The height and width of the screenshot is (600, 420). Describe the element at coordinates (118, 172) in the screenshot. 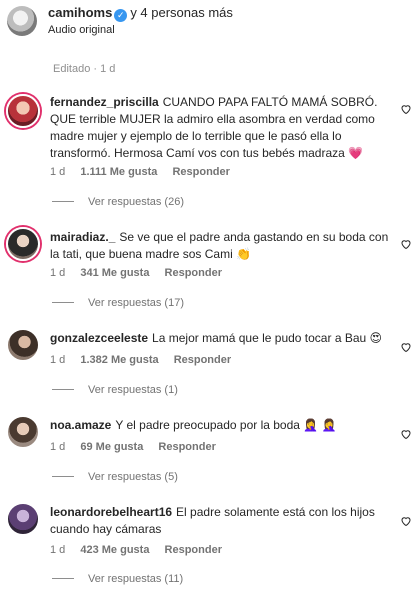

I see `comment-likes: 1.111 Me gusta` at that location.